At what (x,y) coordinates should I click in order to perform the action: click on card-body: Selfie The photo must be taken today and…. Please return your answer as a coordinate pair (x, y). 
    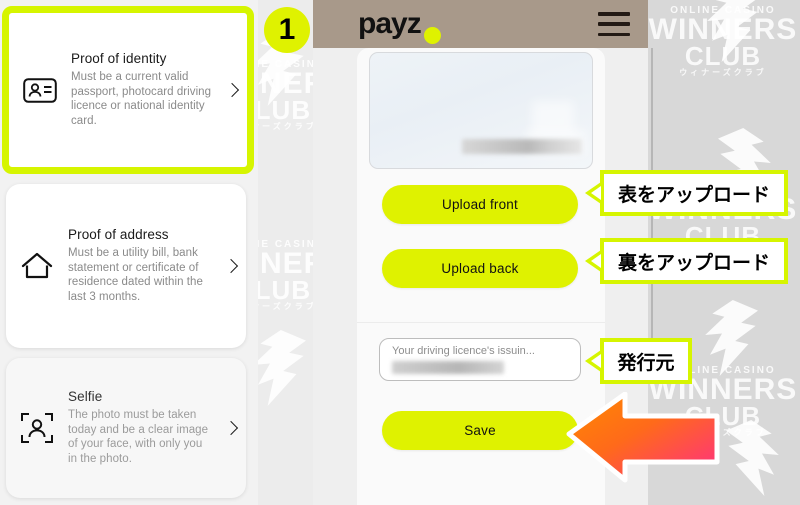
    Looking at the image, I should click on (142, 428).